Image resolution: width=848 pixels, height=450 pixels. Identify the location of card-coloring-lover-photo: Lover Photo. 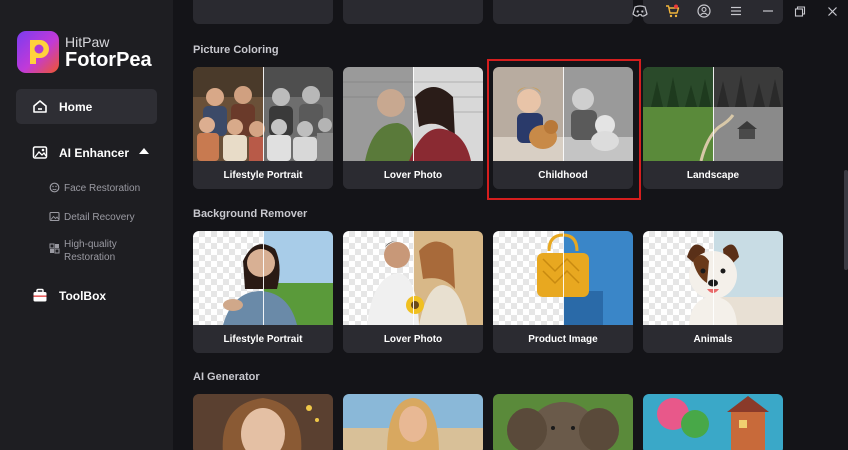
(413, 128).